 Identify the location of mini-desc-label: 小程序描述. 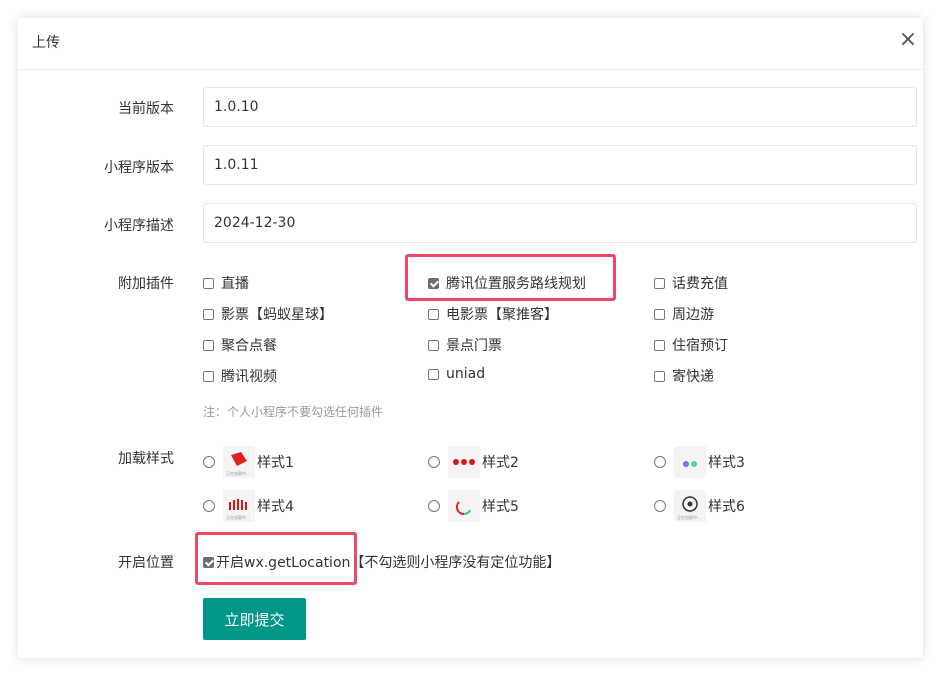
(139, 226).